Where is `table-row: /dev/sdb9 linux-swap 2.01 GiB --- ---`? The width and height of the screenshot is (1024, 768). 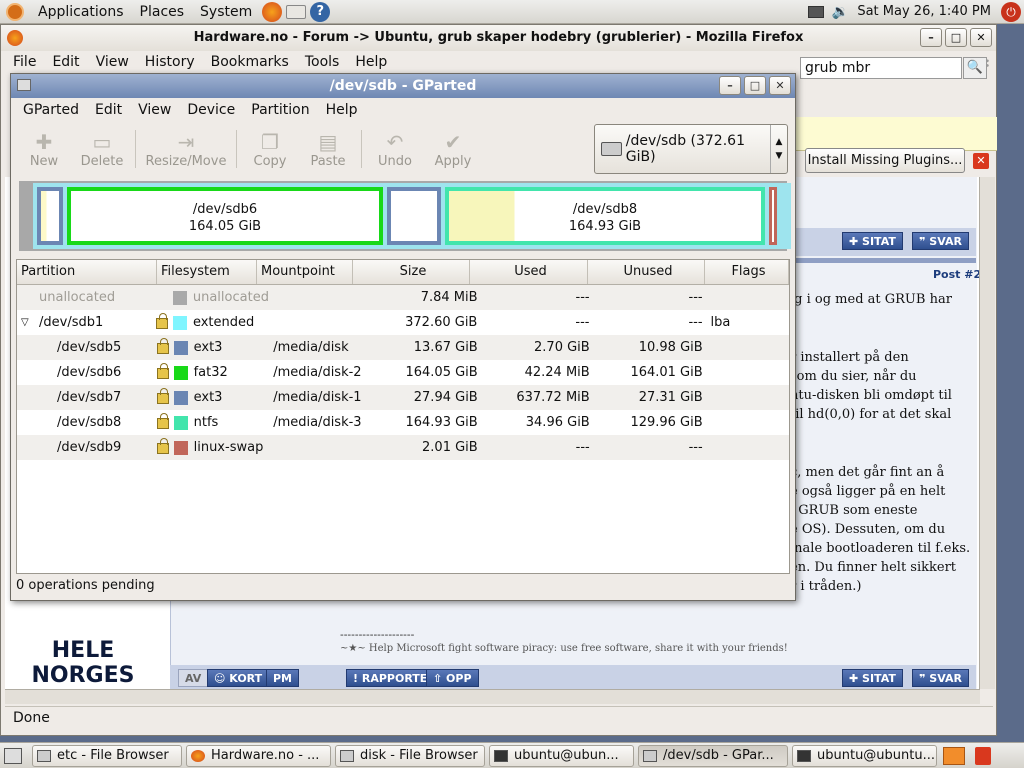 table-row: /dev/sdb9 linux-swap 2.01 GiB --- --- is located at coordinates (403, 447).